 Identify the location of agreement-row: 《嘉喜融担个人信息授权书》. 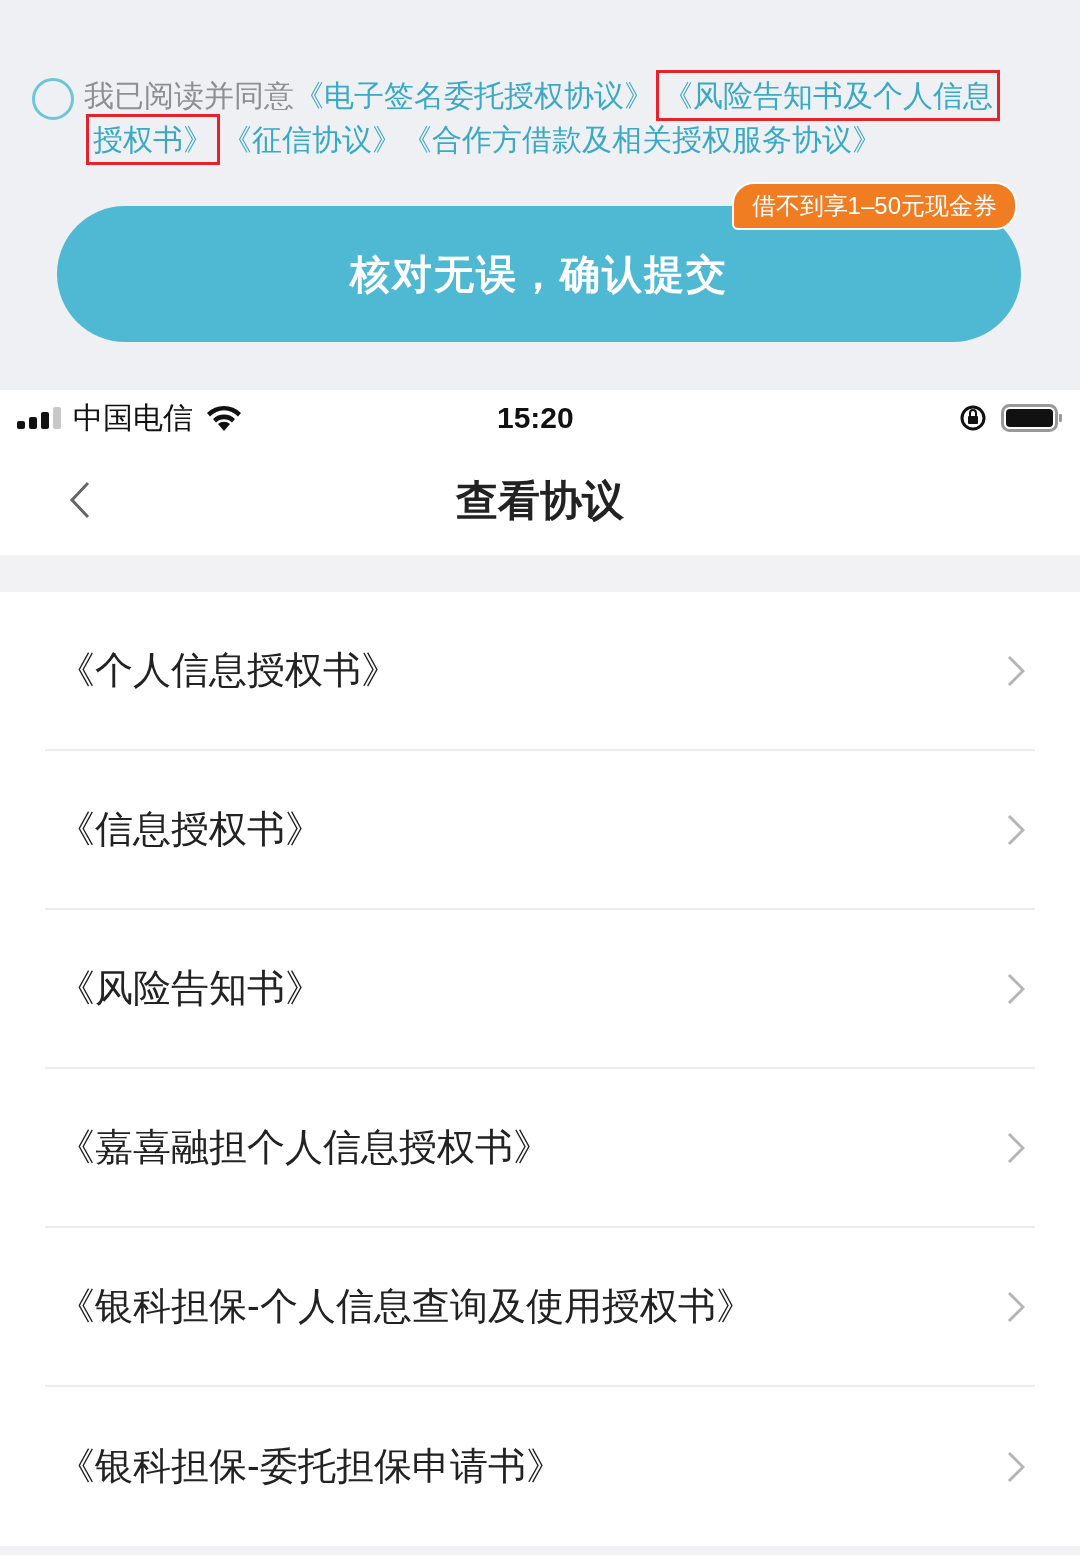
(540, 1148).